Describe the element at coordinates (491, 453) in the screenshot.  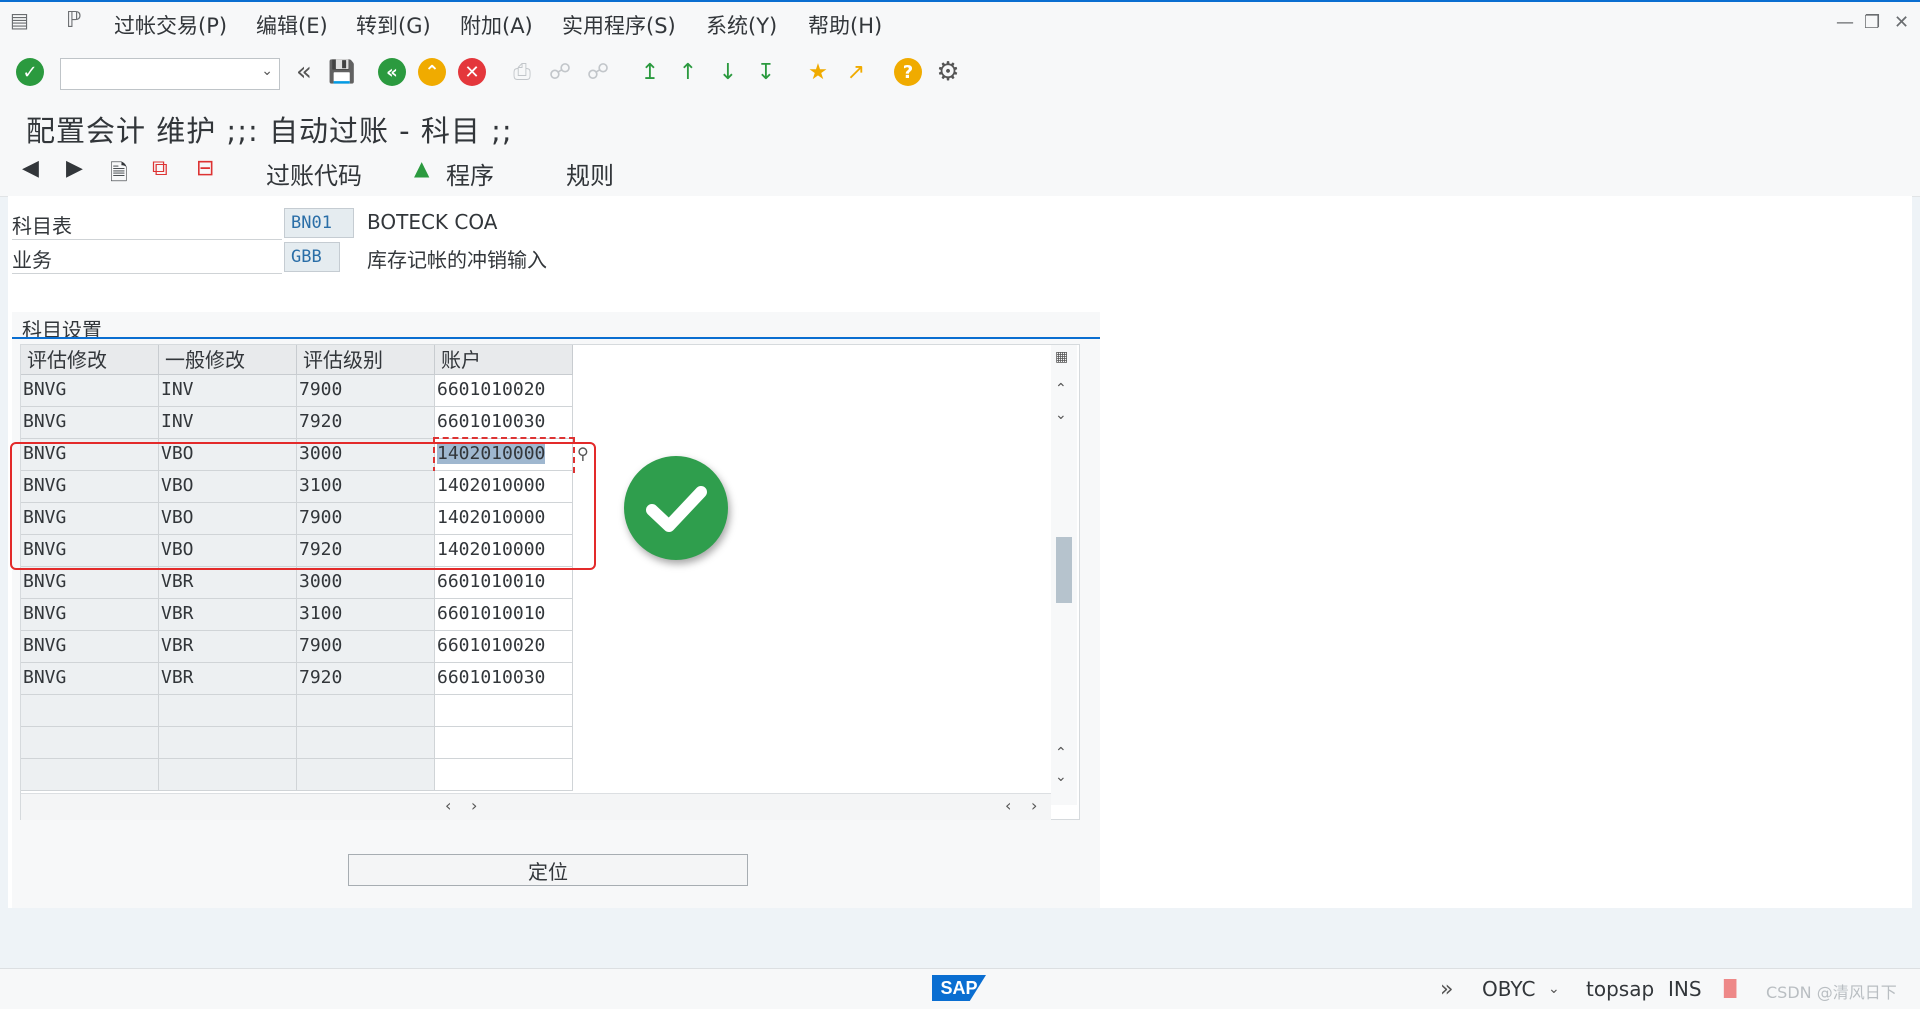
I see `selected-account-value: 1402010000` at that location.